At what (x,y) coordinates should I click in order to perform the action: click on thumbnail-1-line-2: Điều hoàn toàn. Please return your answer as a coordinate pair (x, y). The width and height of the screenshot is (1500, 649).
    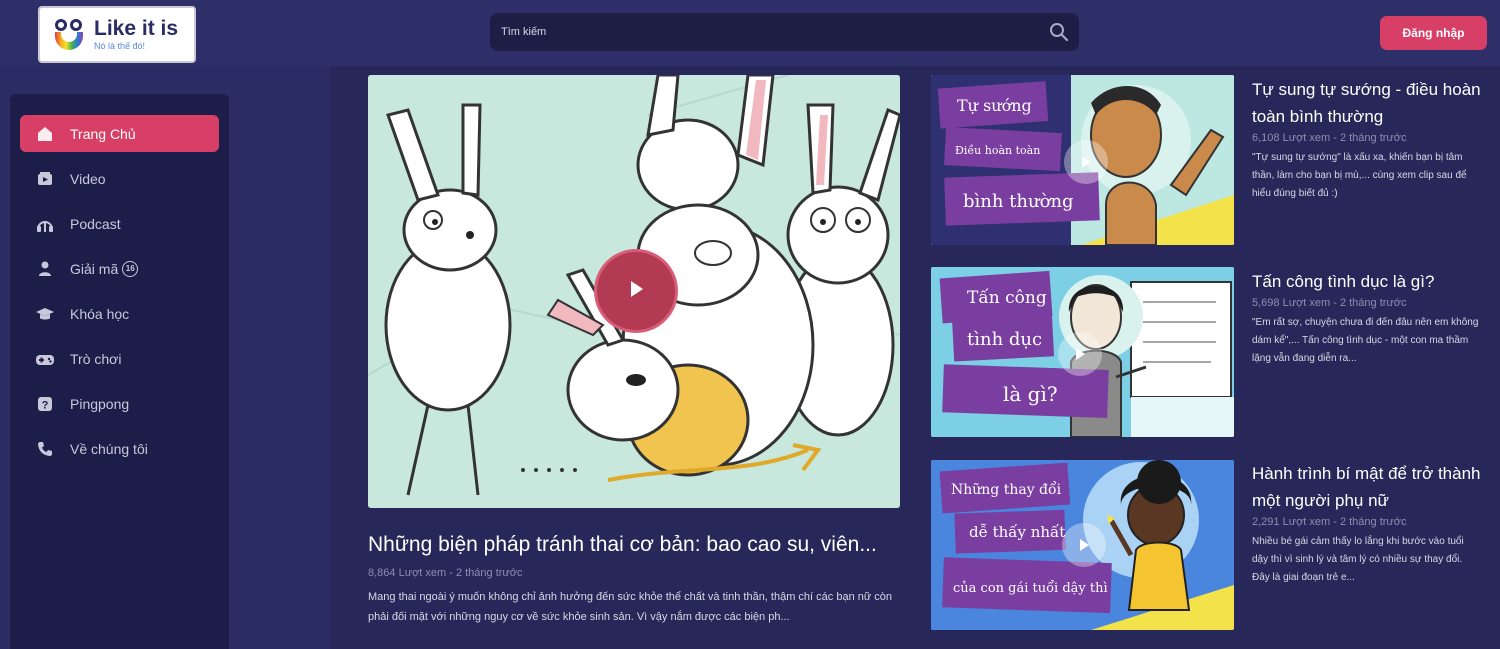
    Looking at the image, I should click on (997, 150).